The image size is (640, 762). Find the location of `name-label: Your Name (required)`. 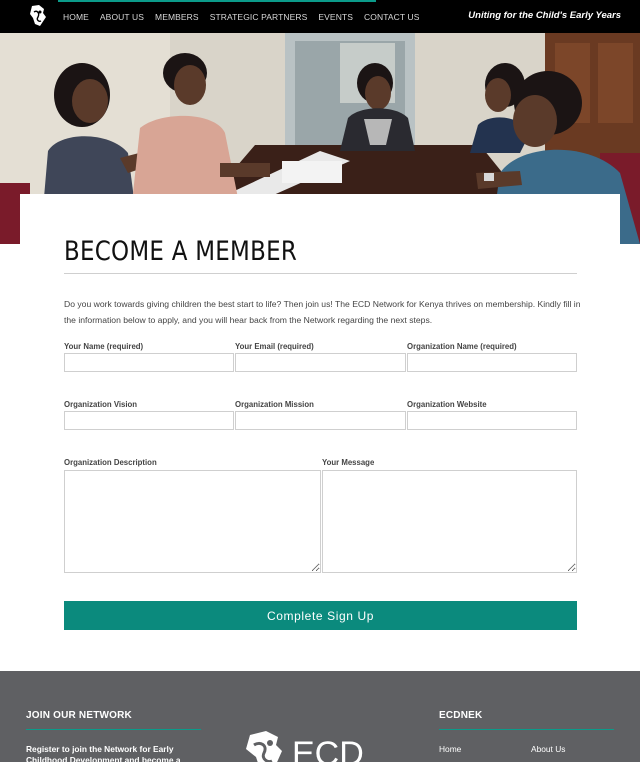

name-label: Your Name (required) is located at coordinates (104, 346).